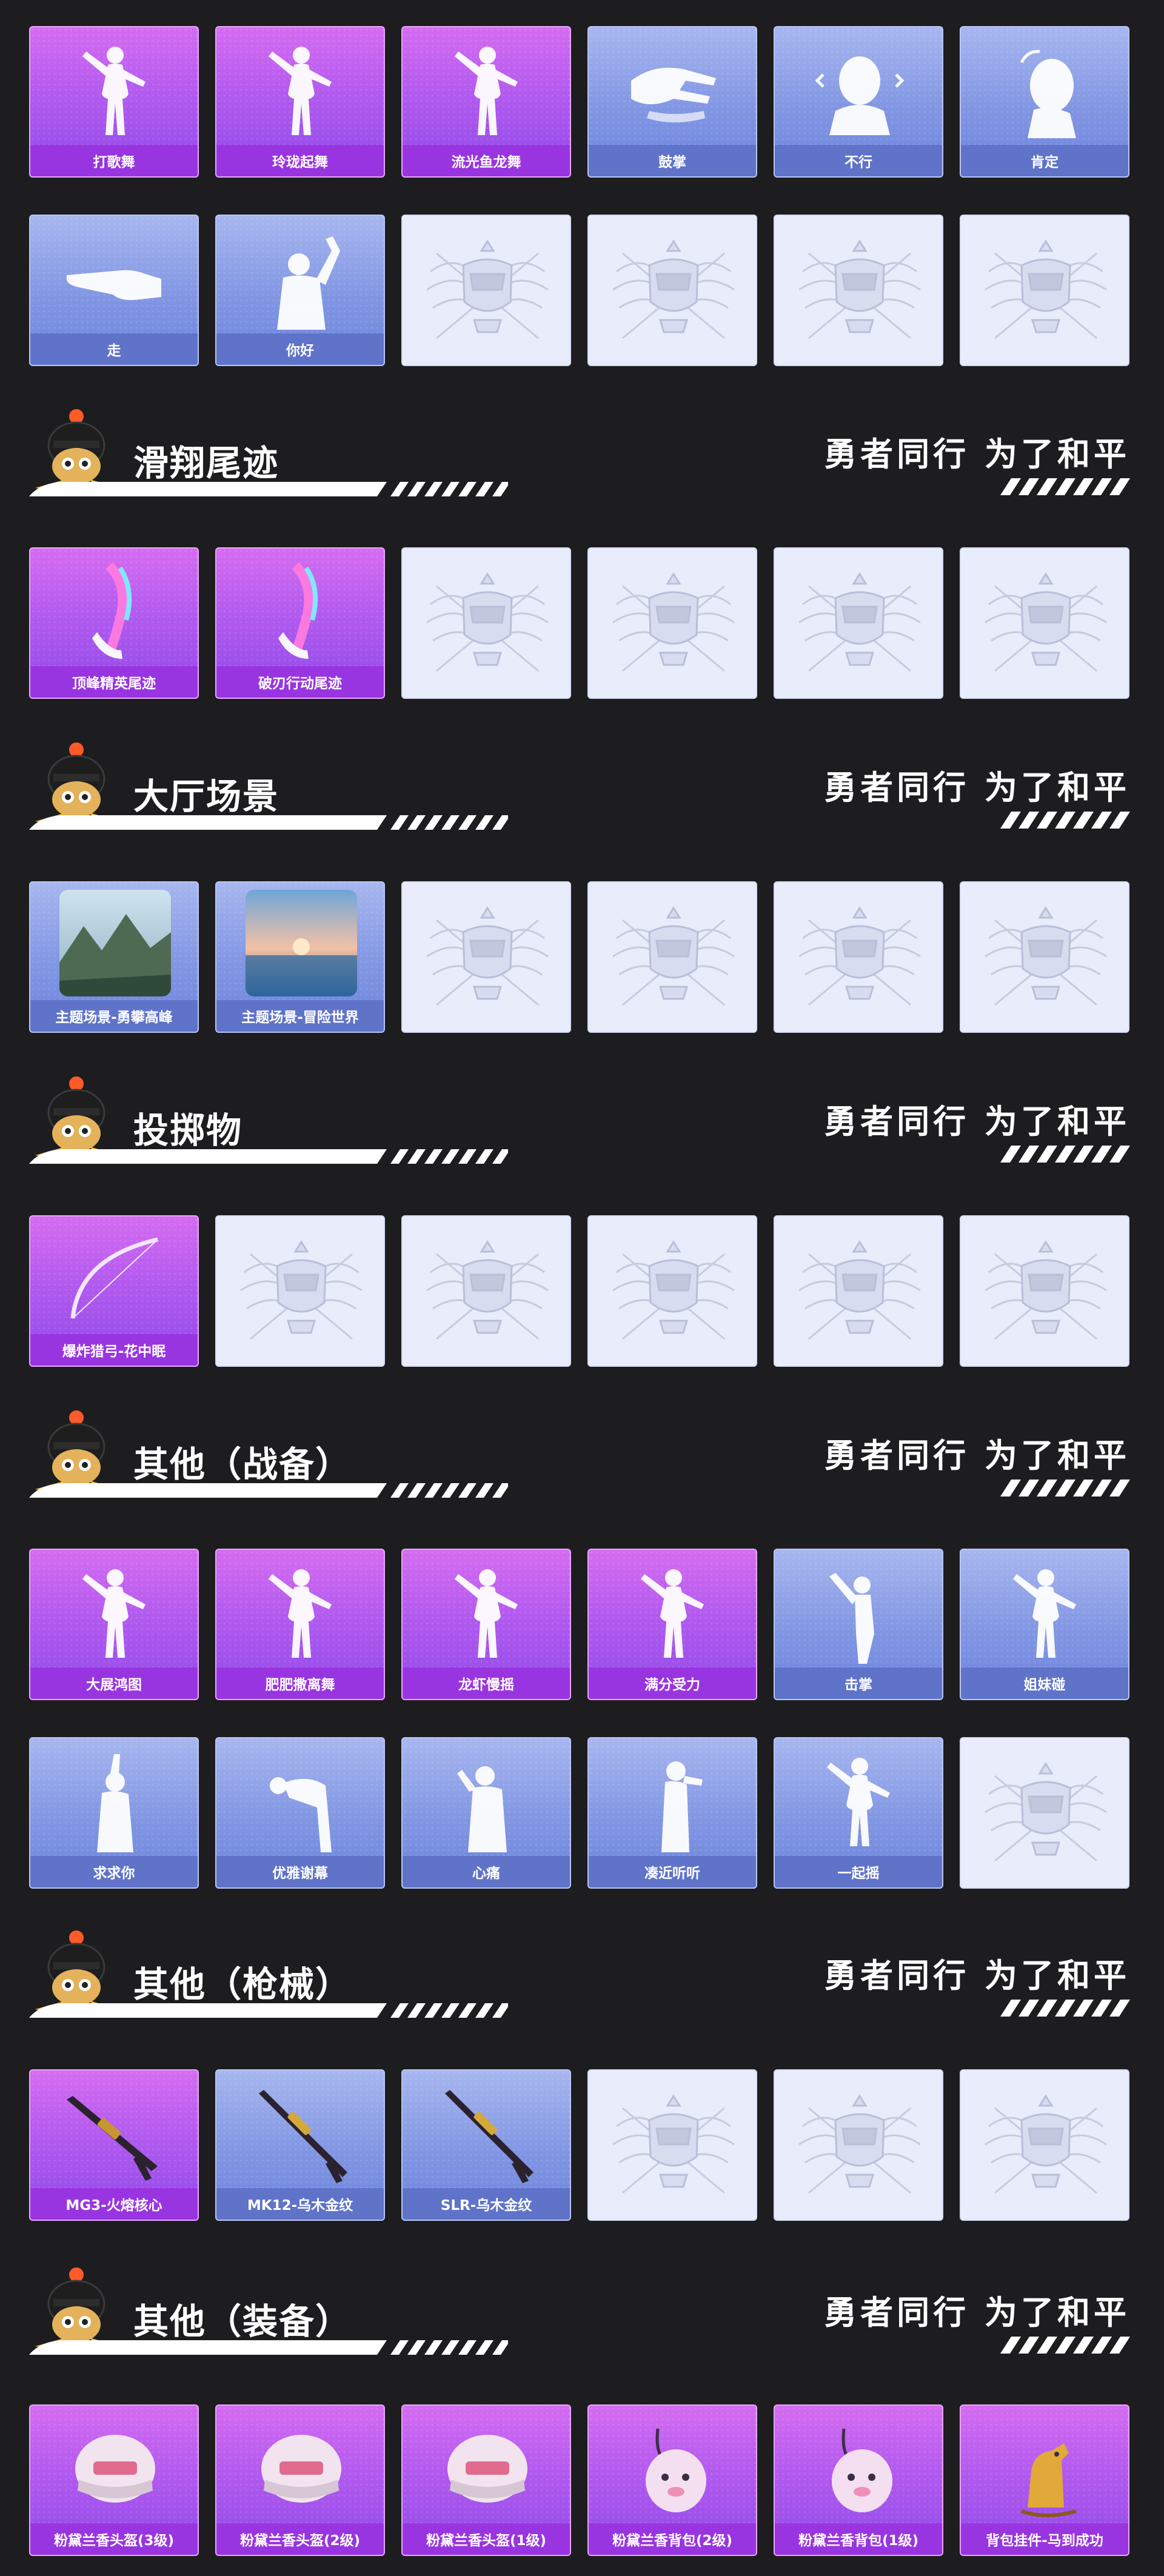 The height and width of the screenshot is (2576, 1164). I want to click on reward-card: 粉黛兰香头盔(3级), so click(114, 2480).